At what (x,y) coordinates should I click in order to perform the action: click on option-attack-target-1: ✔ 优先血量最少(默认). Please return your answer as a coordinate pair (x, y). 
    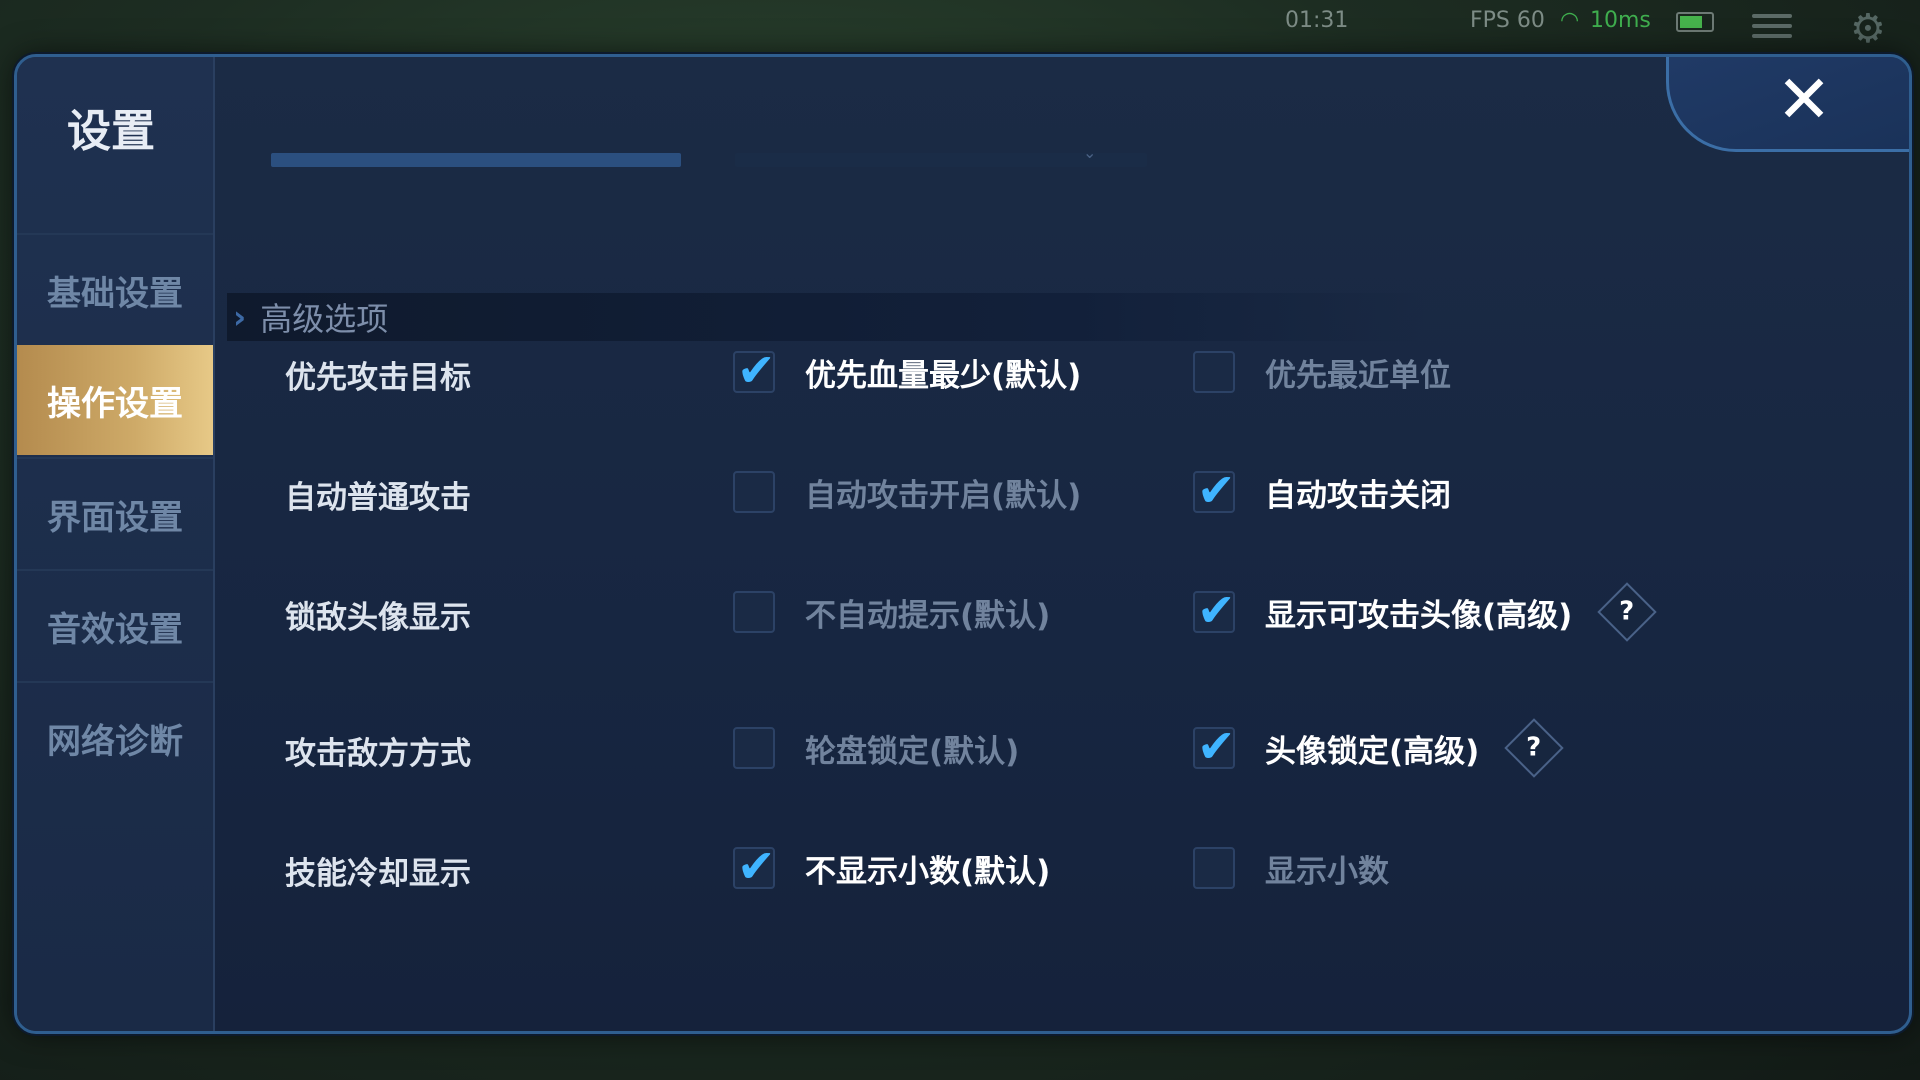
    Looking at the image, I should click on (907, 372).